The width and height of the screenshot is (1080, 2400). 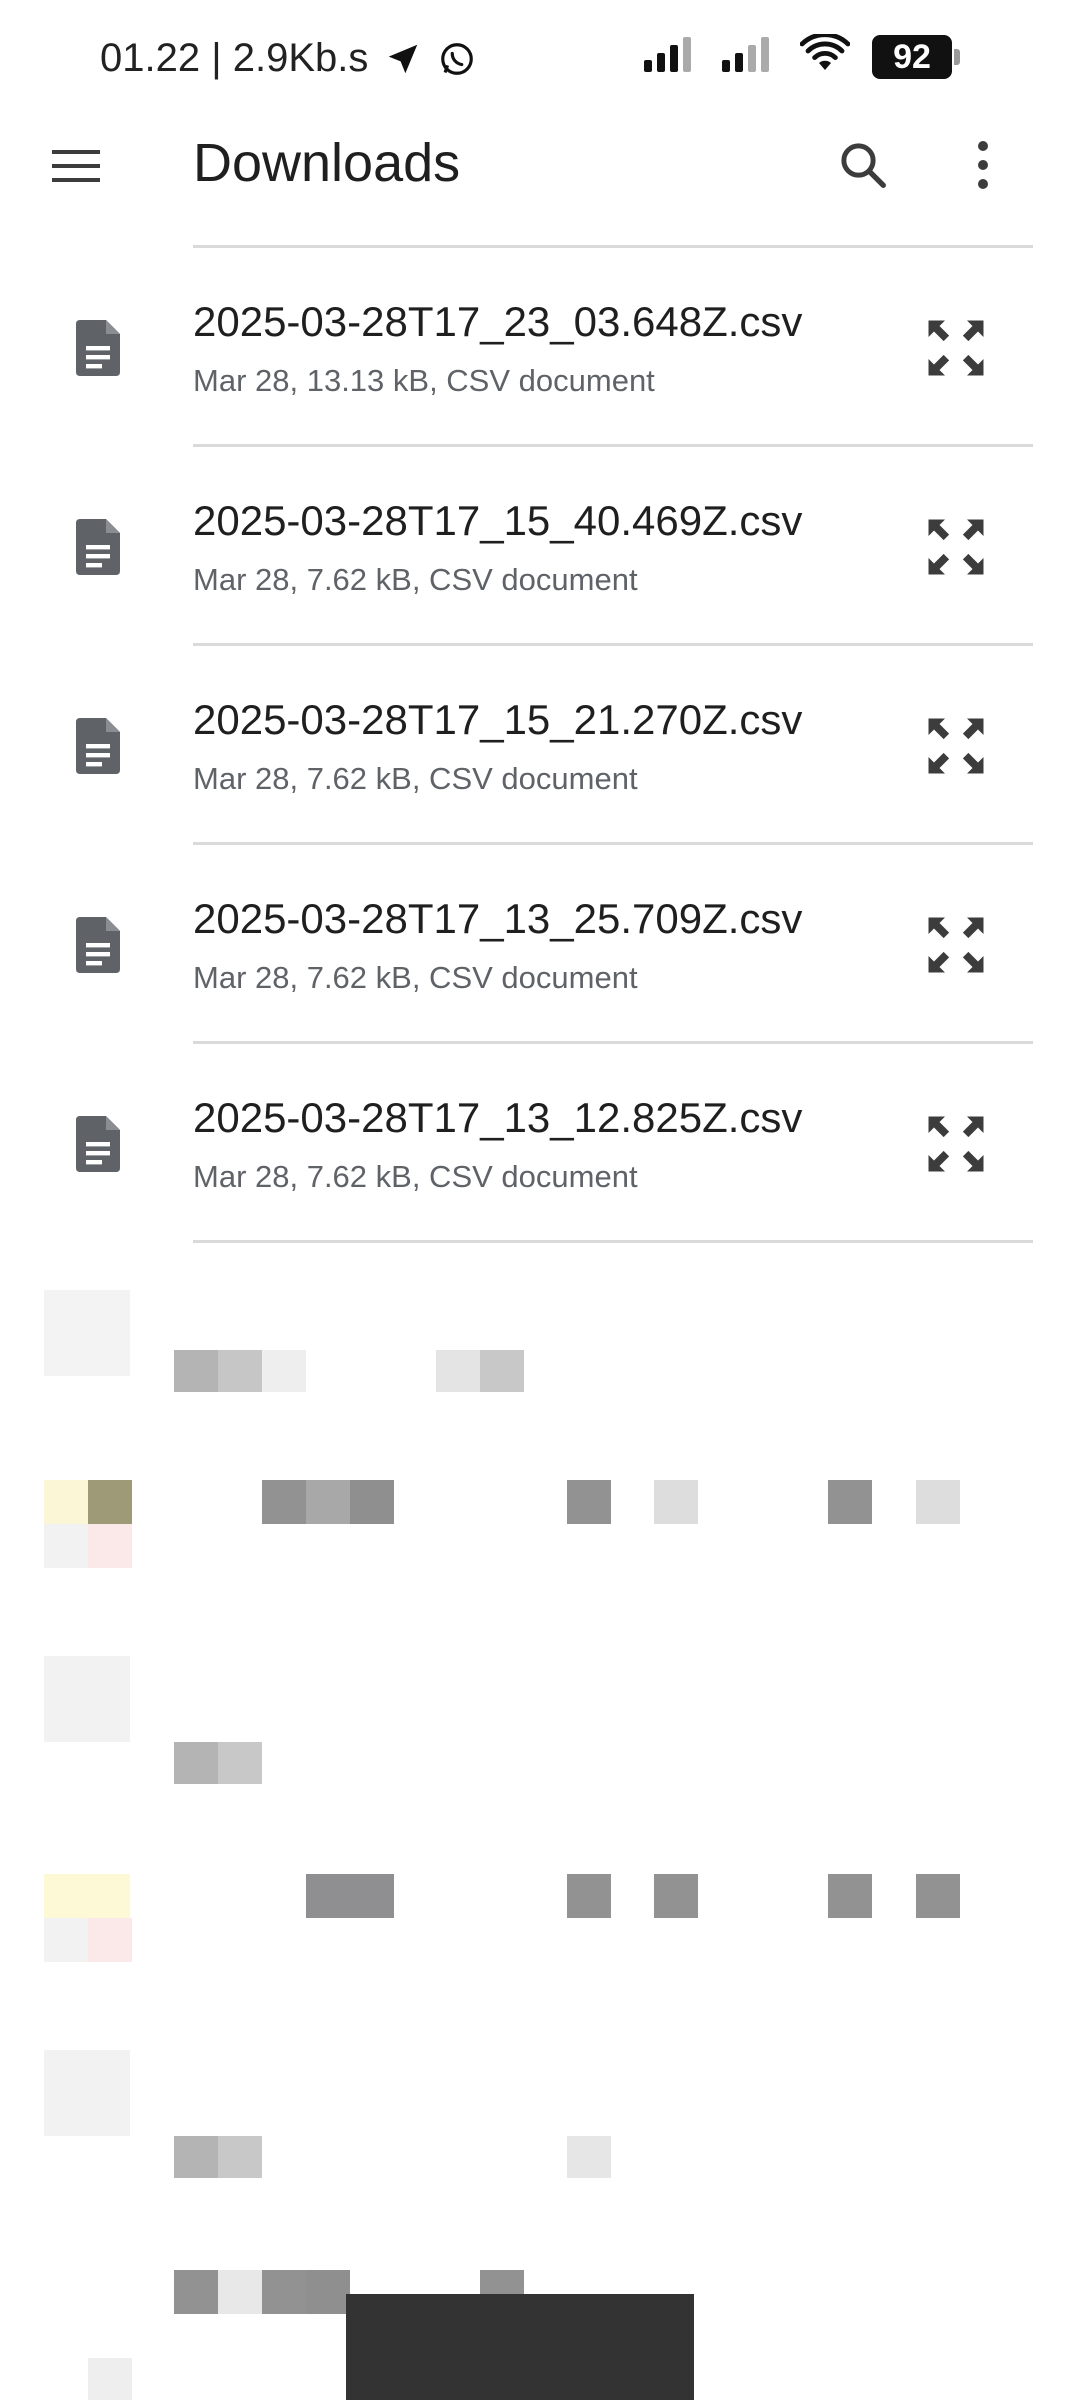 What do you see at coordinates (498, 1117) in the screenshot?
I see `file-name: 2025-03-28T17_13_12.825Z.csv` at bounding box center [498, 1117].